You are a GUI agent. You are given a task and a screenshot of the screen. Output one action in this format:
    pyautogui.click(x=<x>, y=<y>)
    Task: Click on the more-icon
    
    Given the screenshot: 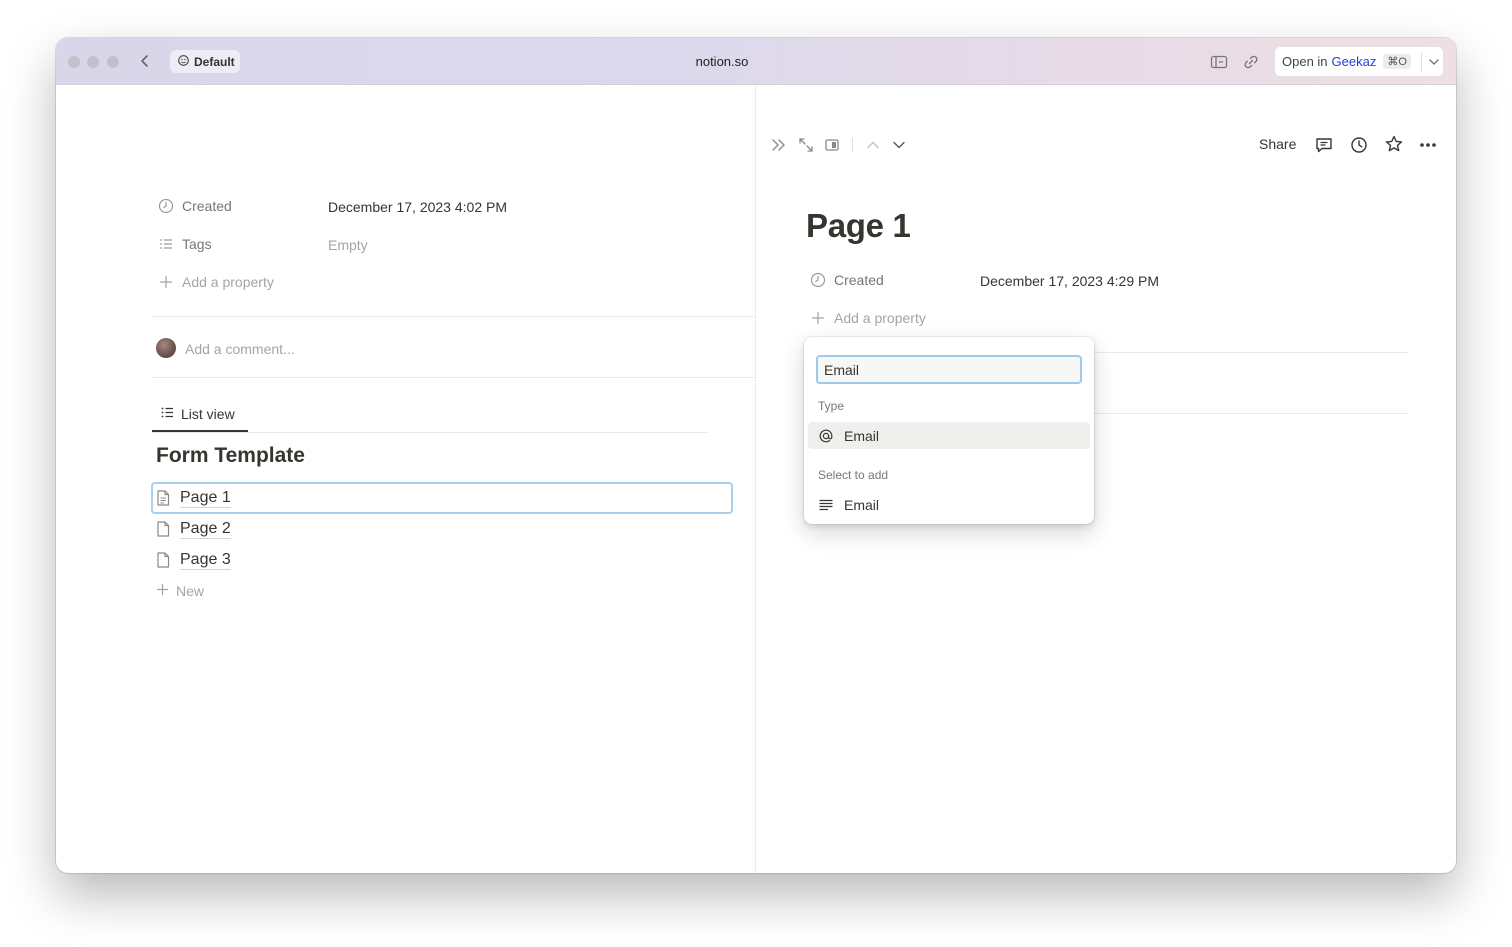 What is the action you would take?
    pyautogui.click(x=1428, y=145)
    